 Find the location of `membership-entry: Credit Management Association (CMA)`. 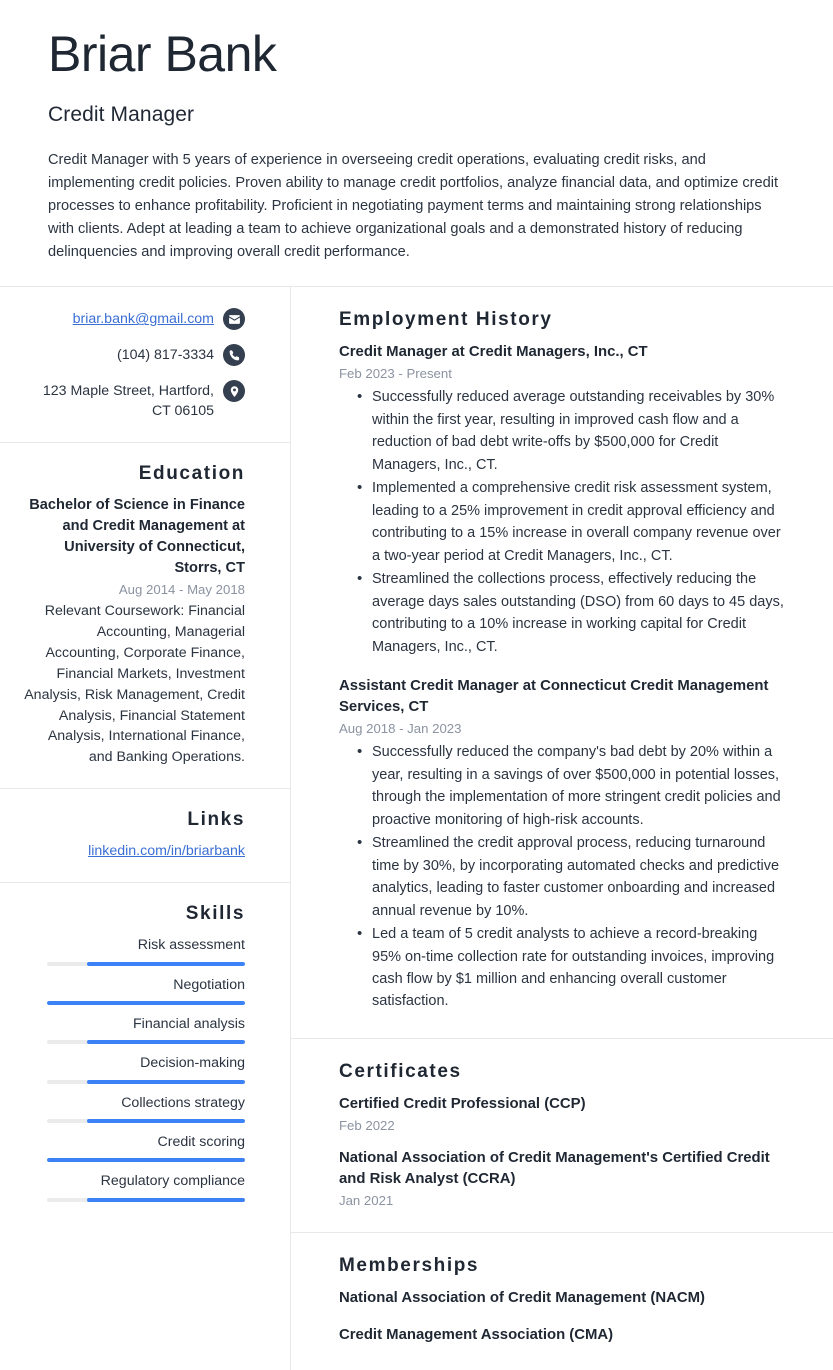

membership-entry: Credit Management Association (CMA) is located at coordinates (562, 1335).